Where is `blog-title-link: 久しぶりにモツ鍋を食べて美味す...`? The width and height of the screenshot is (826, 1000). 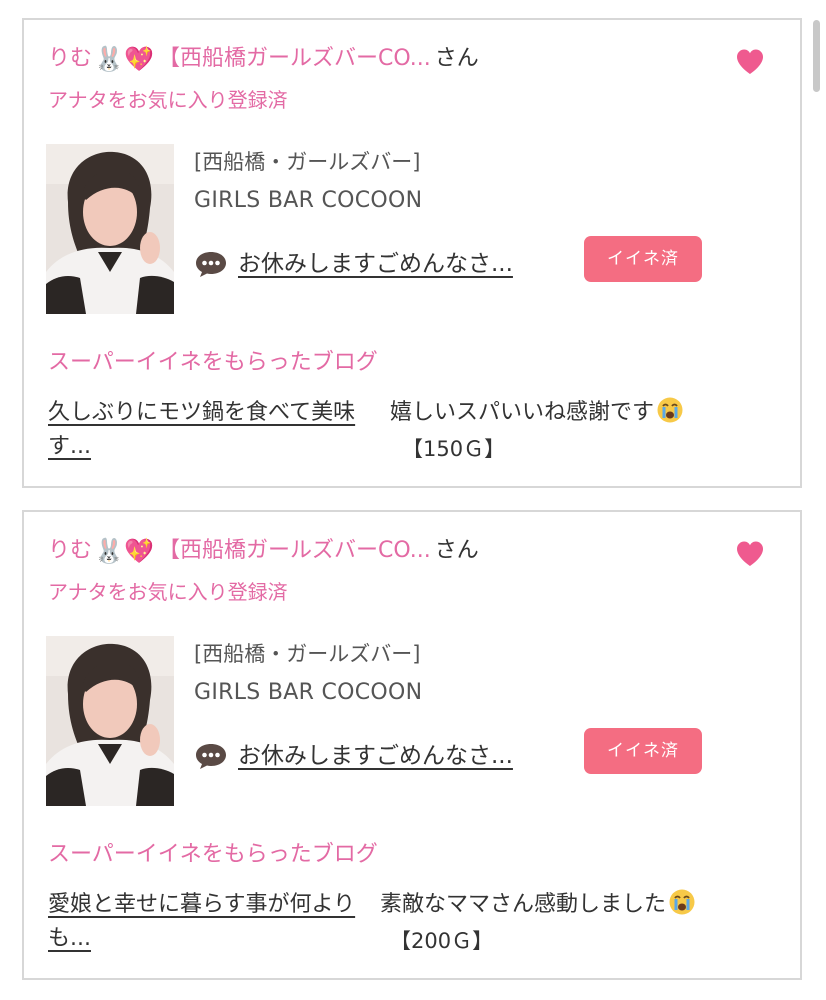 blog-title-link: 久しぶりにモツ鍋を食べて美味す... is located at coordinates (215, 430).